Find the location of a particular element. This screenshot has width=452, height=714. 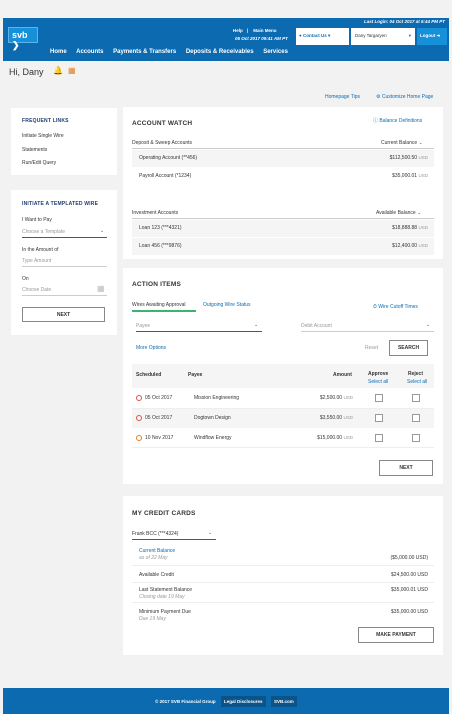

homepage-tips-link: Homepage Tips is located at coordinates (342, 97).